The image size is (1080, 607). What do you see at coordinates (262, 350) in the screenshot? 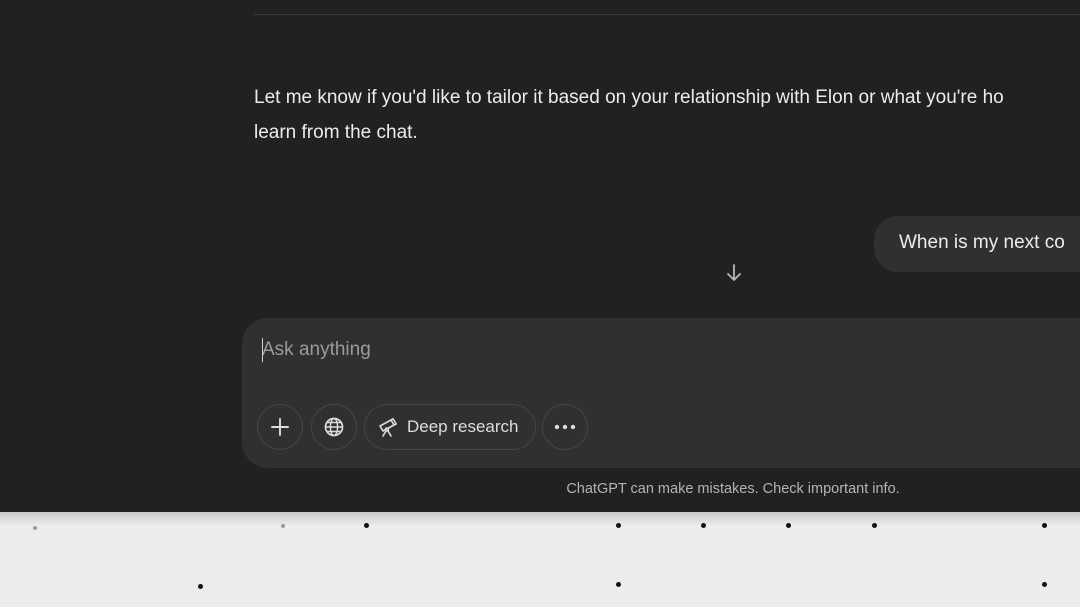
I see `text-cursor` at bounding box center [262, 350].